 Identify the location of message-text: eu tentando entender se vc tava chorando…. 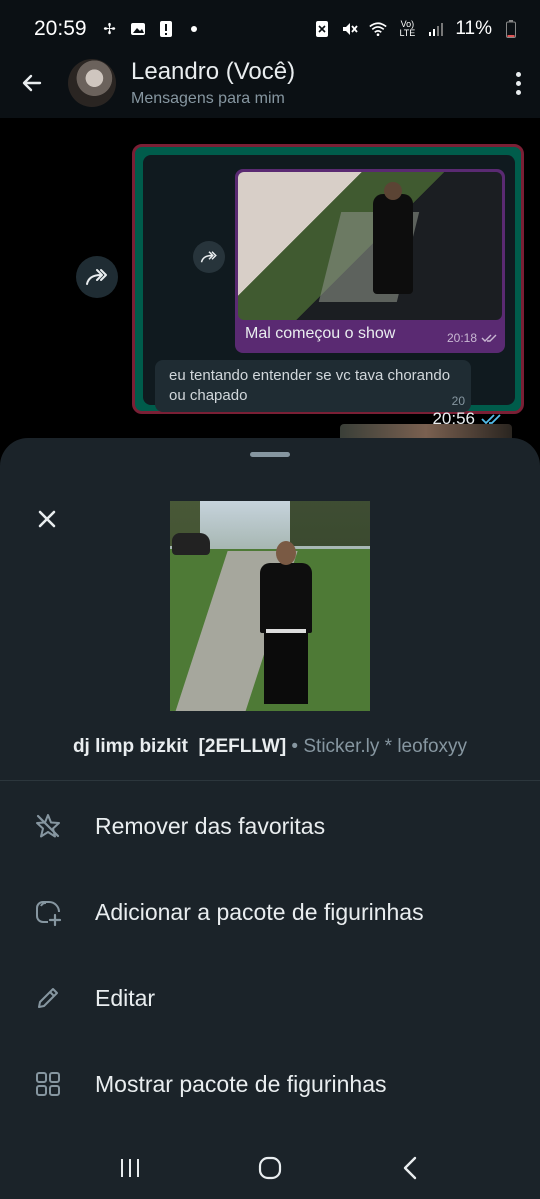
(310, 385).